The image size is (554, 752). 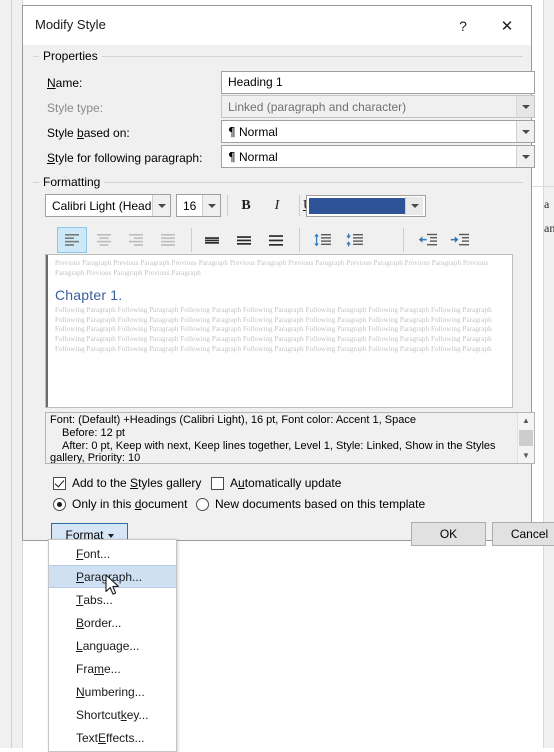 I want to click on only-in-this-document-radio: Only in this document, so click(x=120, y=504).